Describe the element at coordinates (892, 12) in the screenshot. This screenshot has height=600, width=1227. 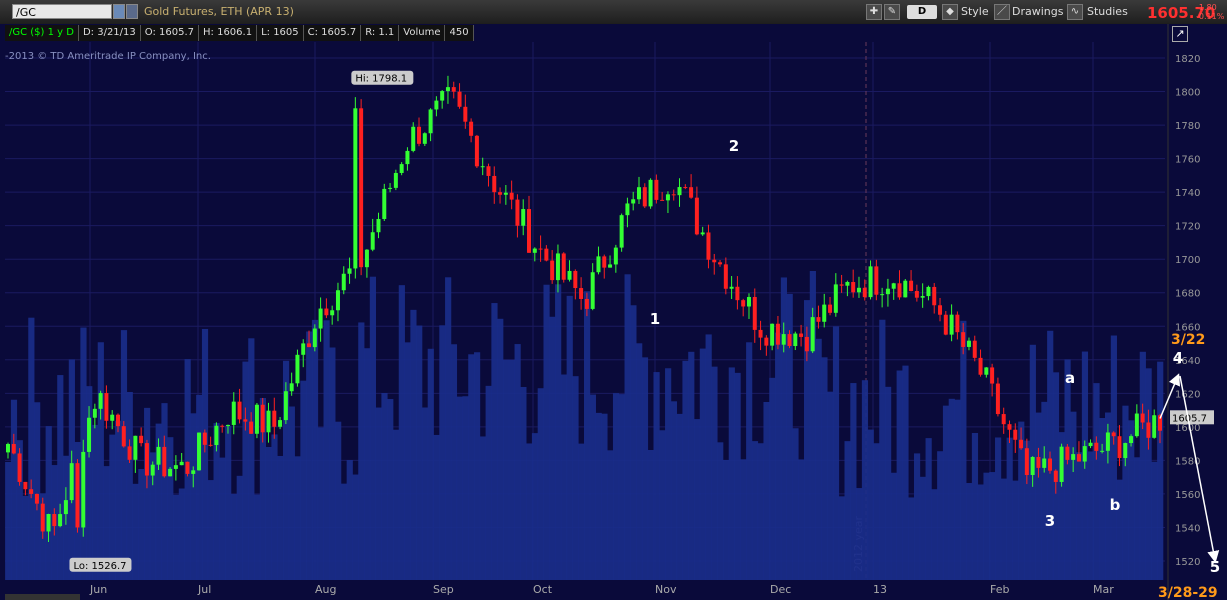
I see `pencil-icon: ✎` at that location.